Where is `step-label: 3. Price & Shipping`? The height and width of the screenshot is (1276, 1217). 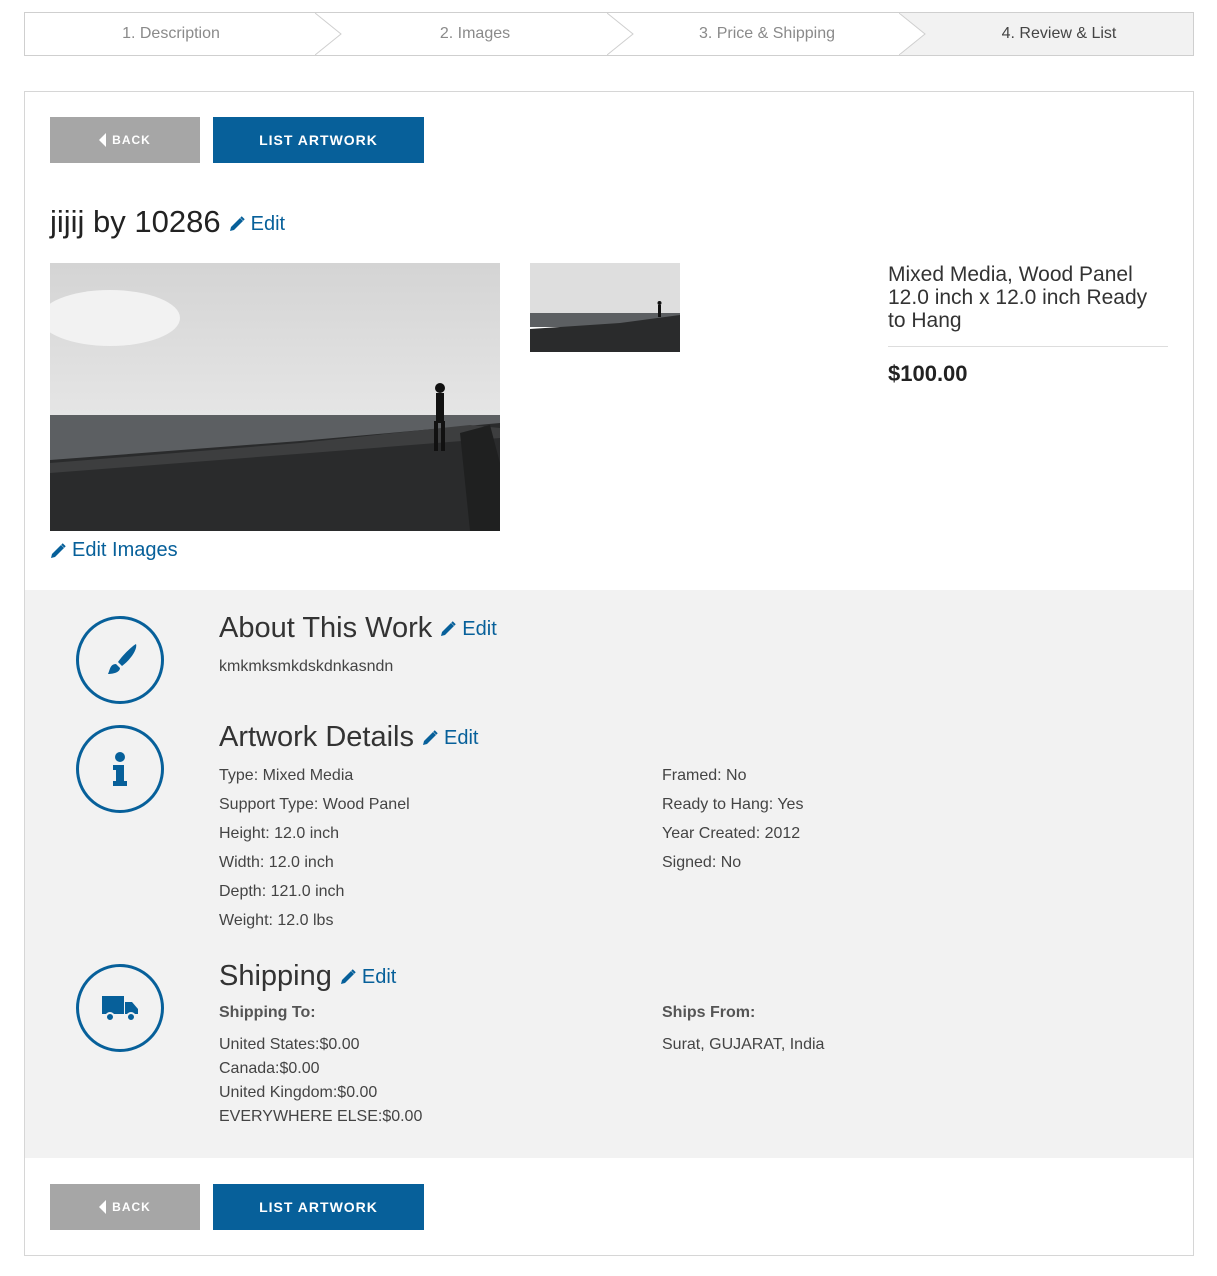 step-label: 3. Price & Shipping is located at coordinates (767, 33).